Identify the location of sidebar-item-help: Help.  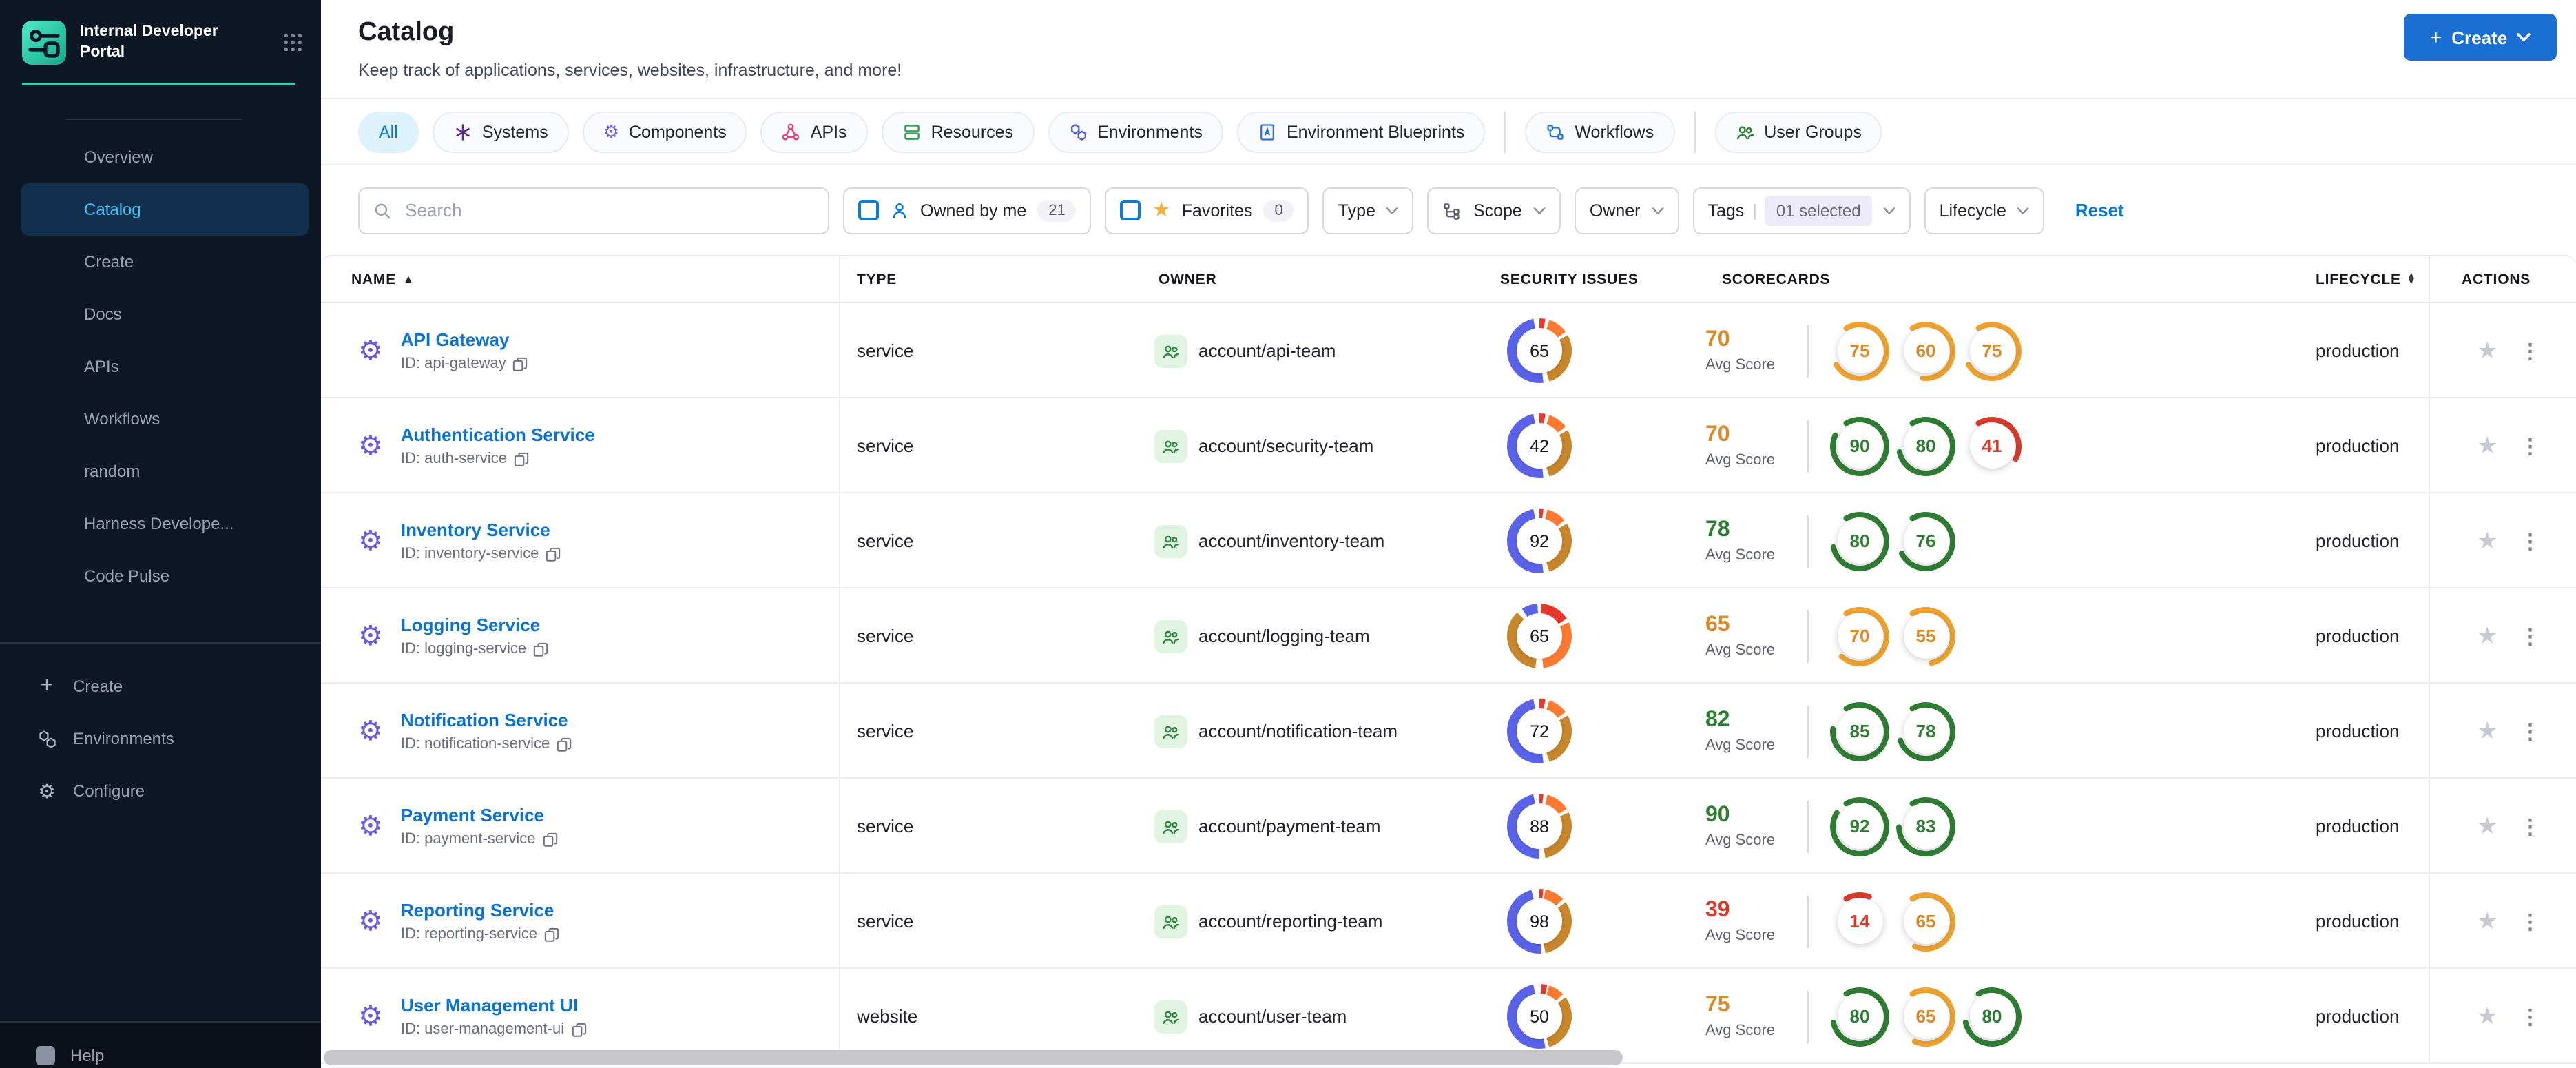
(160, 1044).